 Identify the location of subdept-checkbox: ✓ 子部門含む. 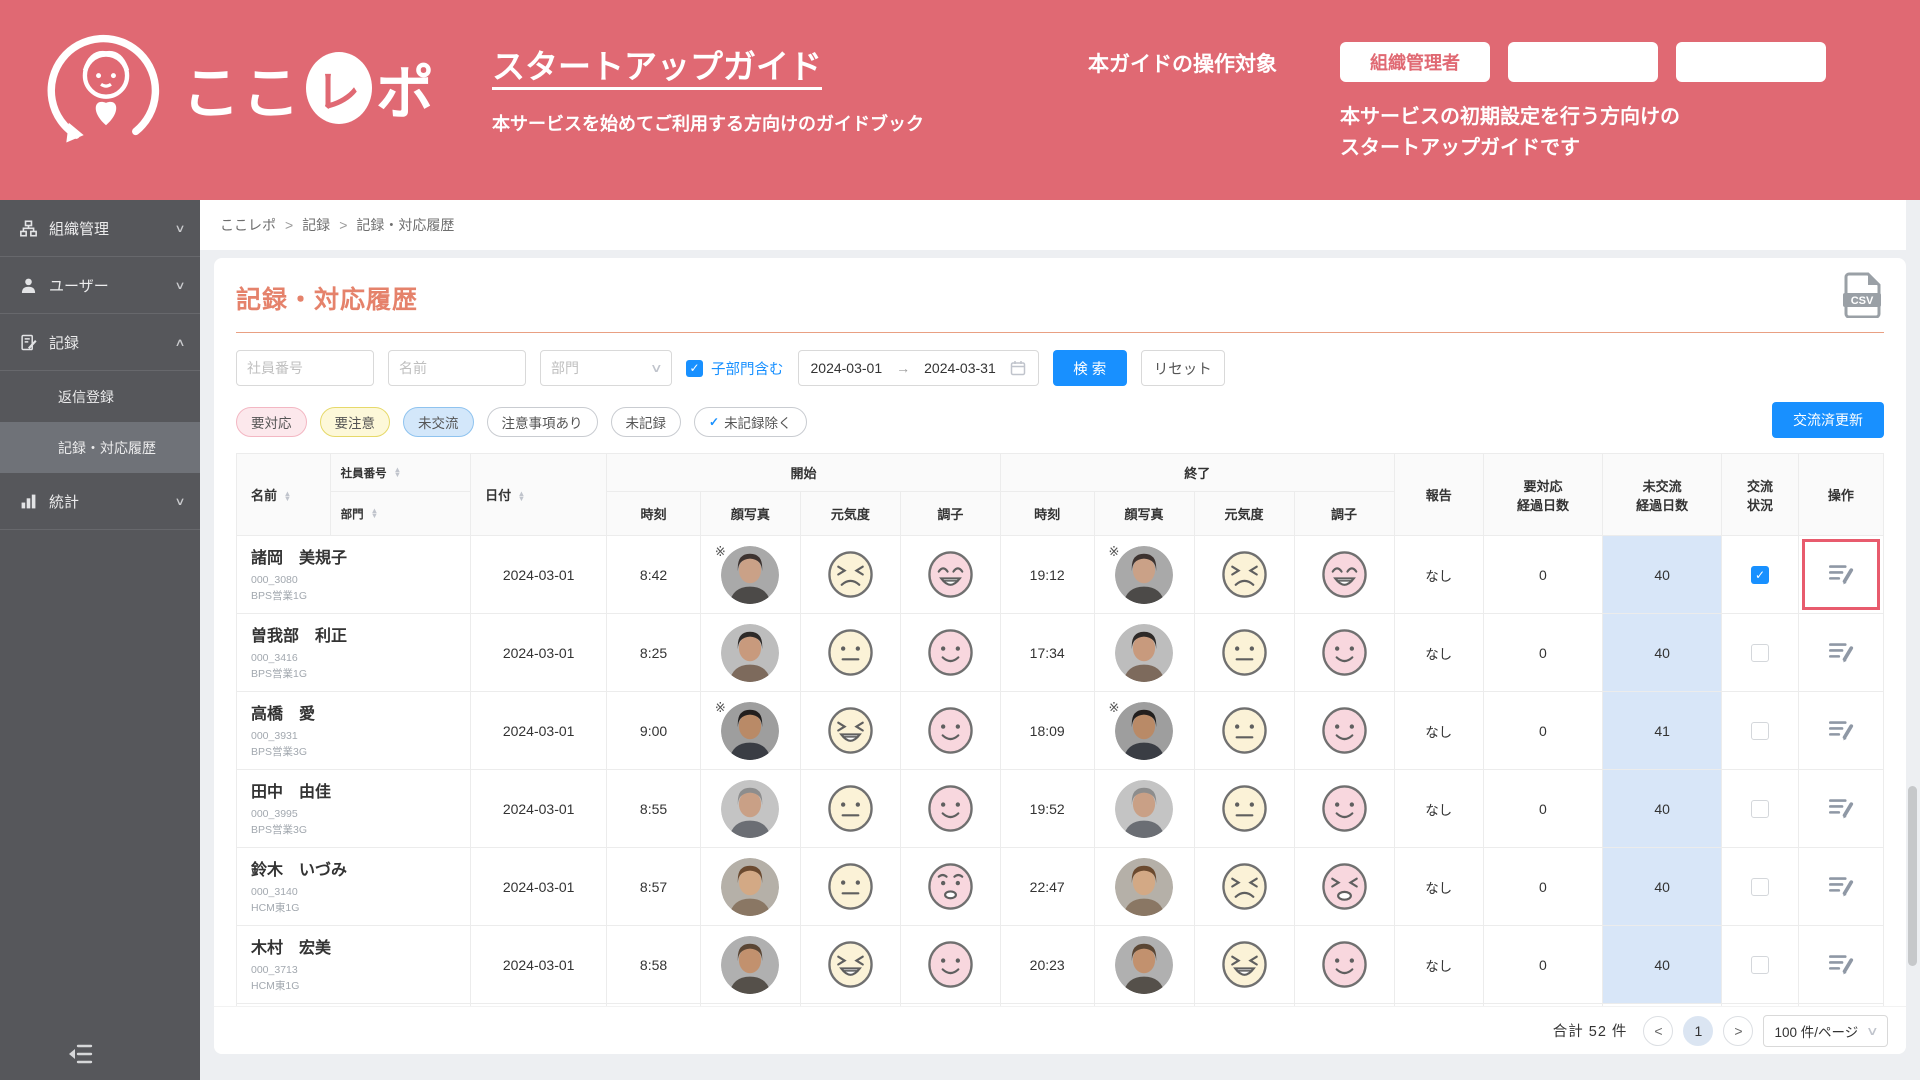
(735, 368).